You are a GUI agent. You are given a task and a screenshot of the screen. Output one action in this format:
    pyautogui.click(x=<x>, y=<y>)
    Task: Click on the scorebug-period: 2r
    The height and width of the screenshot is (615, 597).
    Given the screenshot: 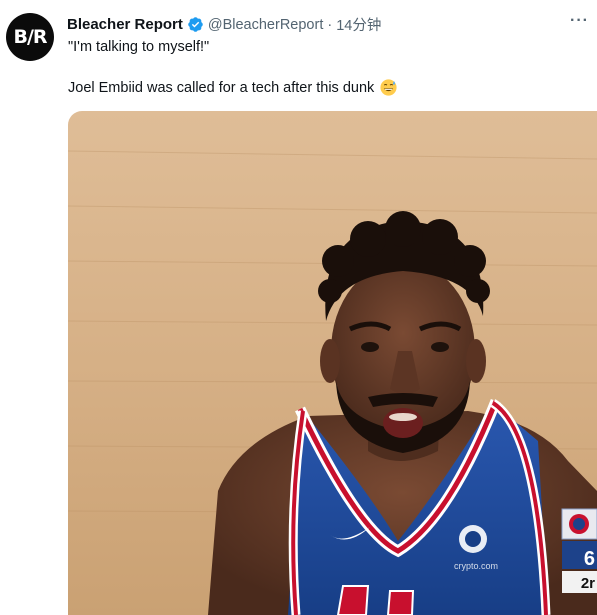 What is the action you would take?
    pyautogui.click(x=588, y=583)
    